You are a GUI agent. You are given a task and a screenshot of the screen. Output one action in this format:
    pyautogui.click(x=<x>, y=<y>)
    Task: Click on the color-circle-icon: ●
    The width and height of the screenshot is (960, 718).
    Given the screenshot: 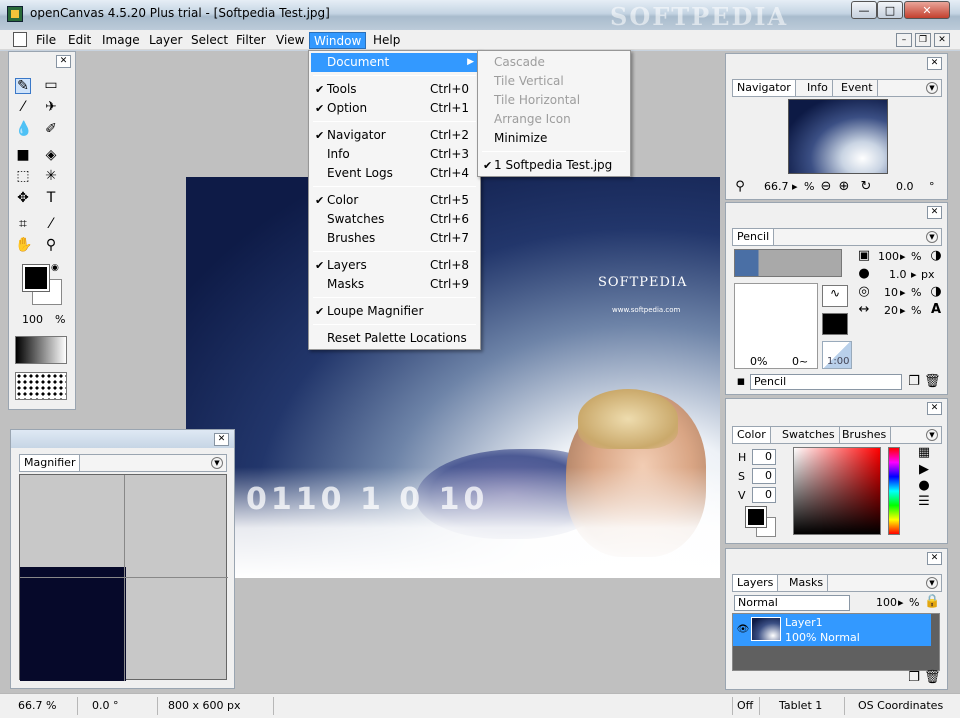 What is the action you would take?
    pyautogui.click(x=924, y=486)
    